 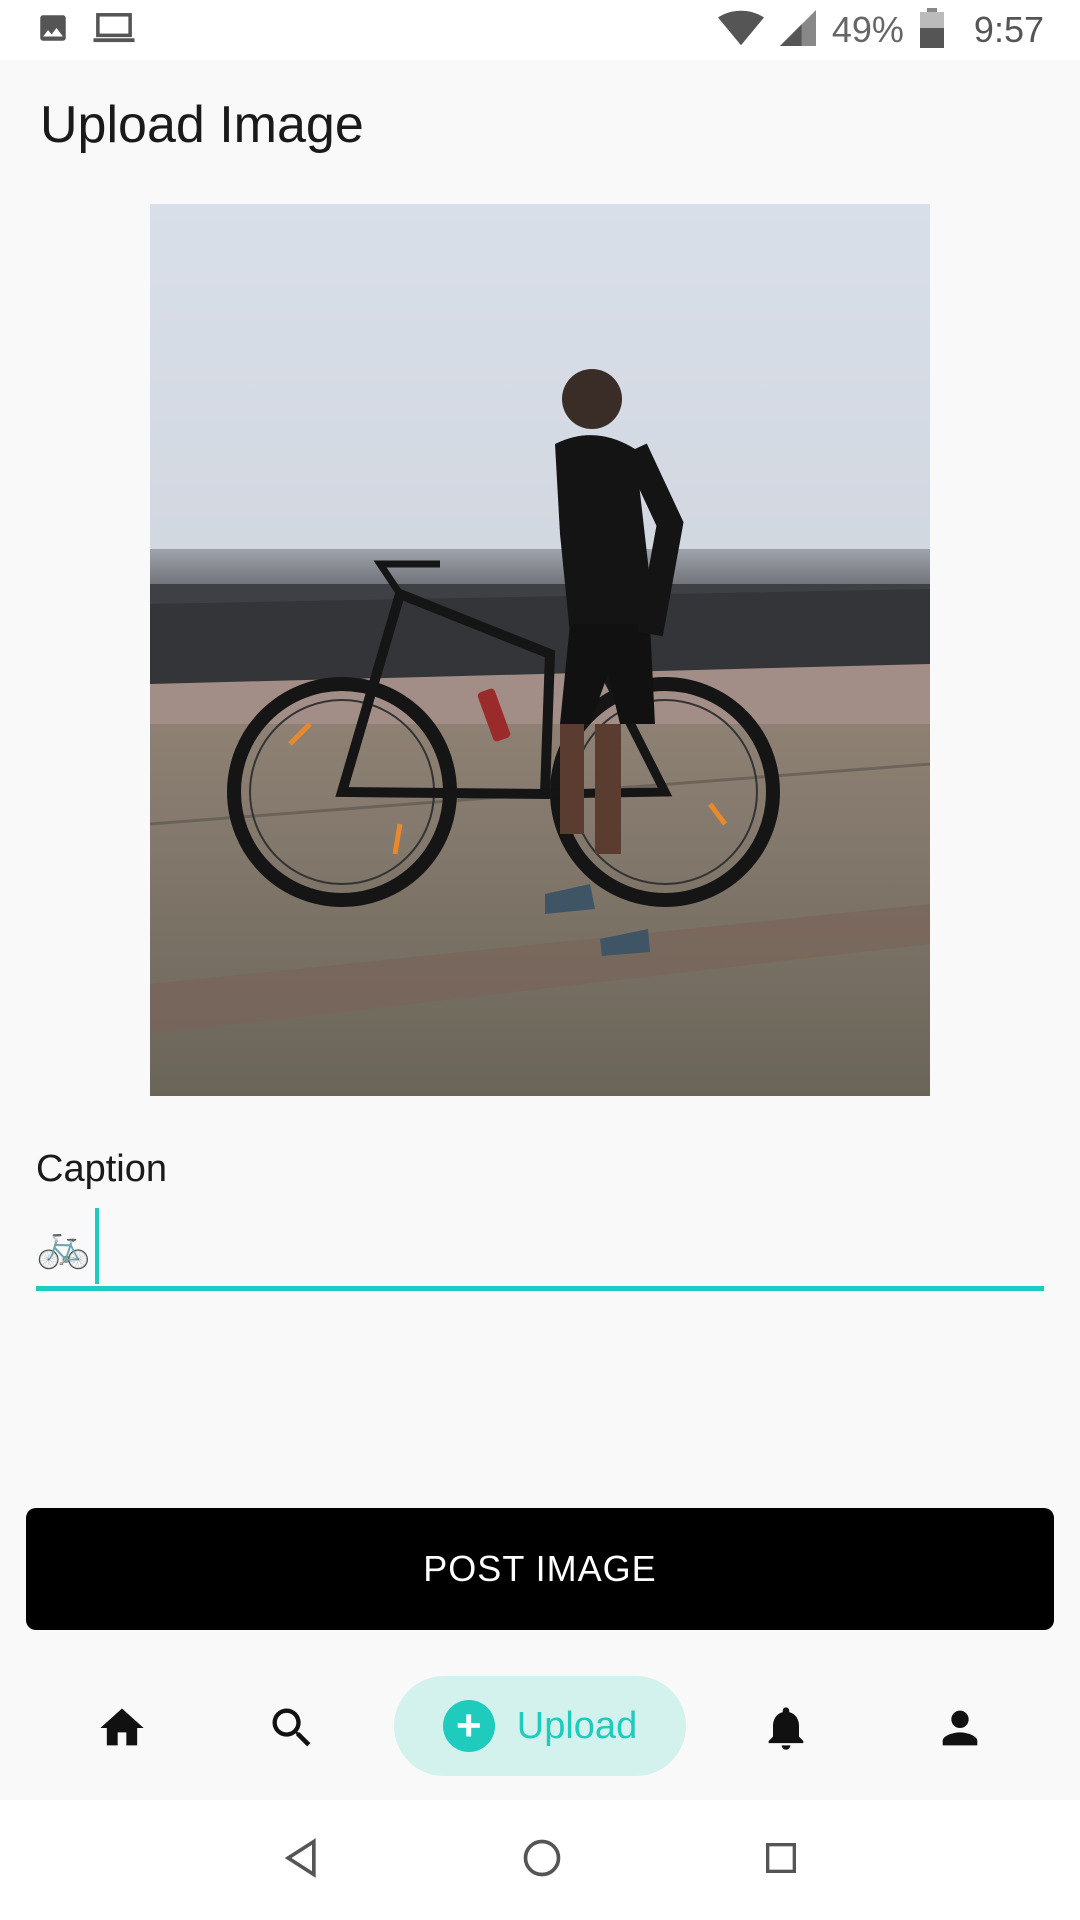 I want to click on nav-upload: + Upload, so click(x=540, y=1726).